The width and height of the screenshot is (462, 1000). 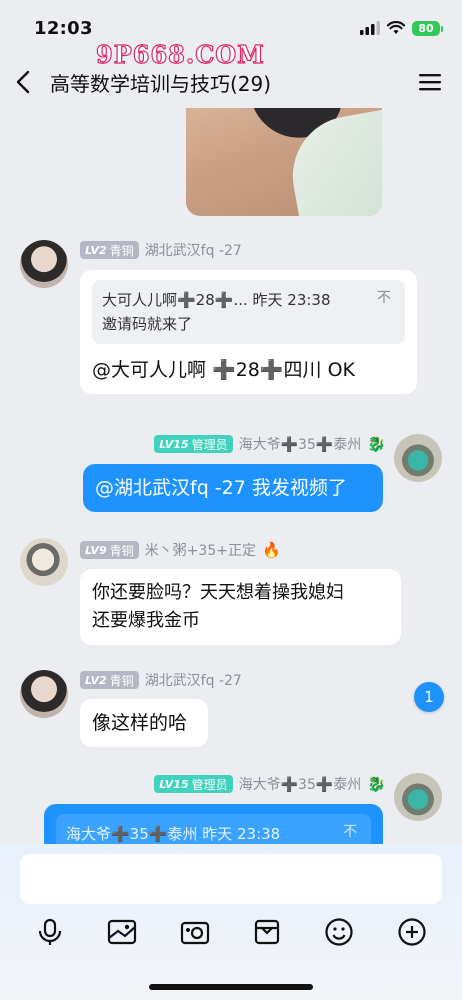 What do you see at coordinates (50, 932) in the screenshot?
I see `microphone-icon` at bounding box center [50, 932].